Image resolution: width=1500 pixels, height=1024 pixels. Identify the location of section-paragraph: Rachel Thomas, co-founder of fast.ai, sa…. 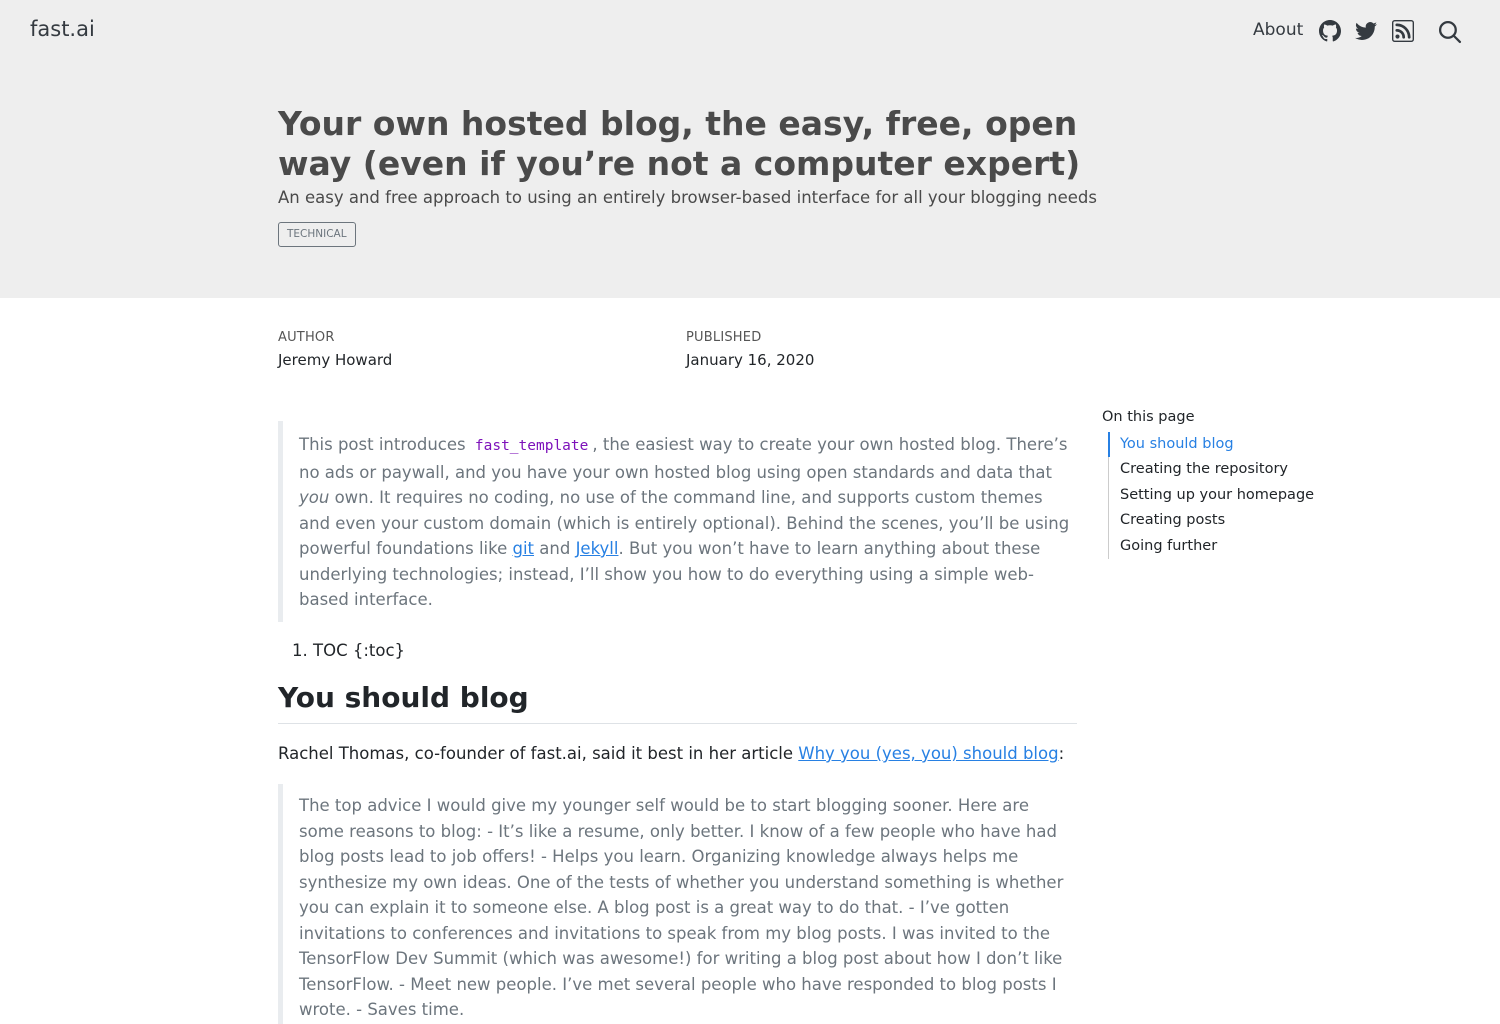
(688, 753).